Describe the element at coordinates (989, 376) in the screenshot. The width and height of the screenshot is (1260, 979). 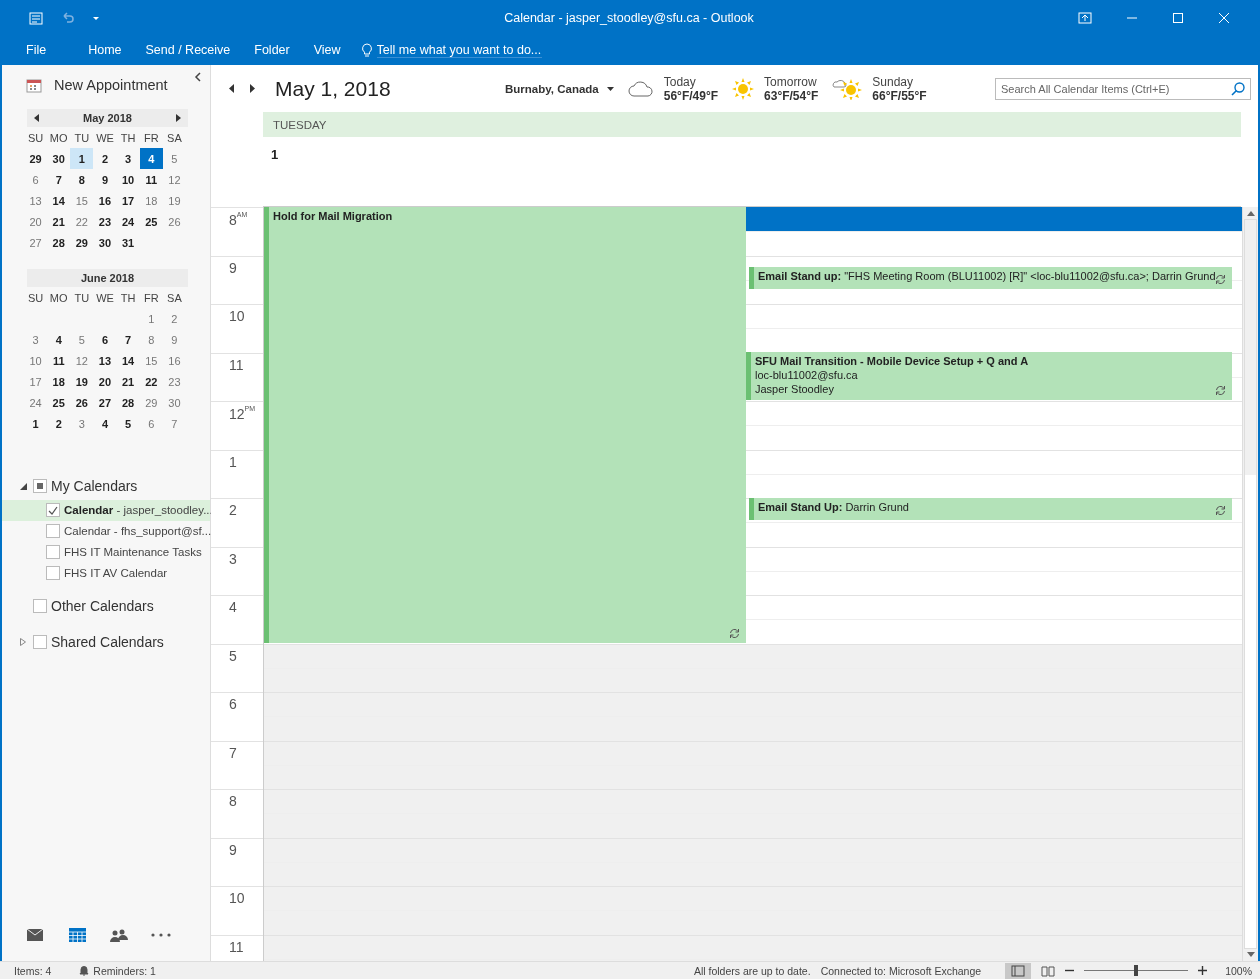
I see `appointment: SFU Mail Transition - Mobile Device Setup + Q and A loc-blu11002@sfu.ca Jasper Stoodley` at that location.